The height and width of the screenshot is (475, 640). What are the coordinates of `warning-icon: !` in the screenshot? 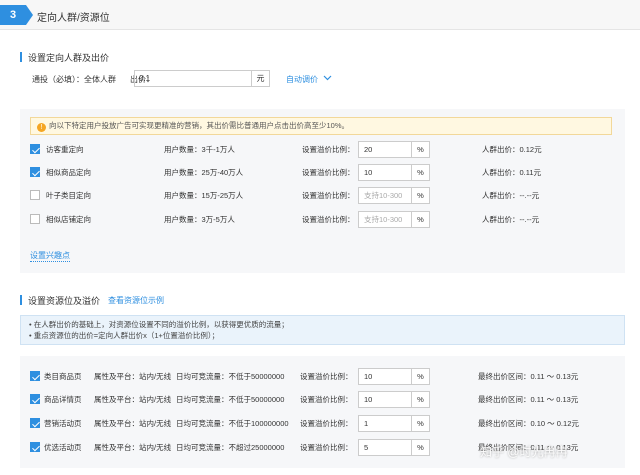 It's located at (41, 127).